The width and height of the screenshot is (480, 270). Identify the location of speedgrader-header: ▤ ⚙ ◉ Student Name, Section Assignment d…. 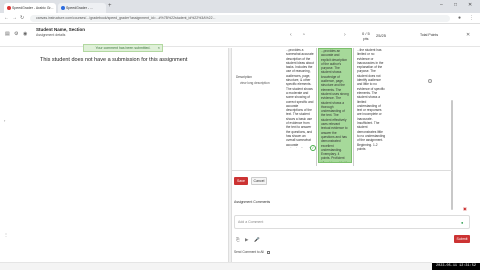
(240, 36).